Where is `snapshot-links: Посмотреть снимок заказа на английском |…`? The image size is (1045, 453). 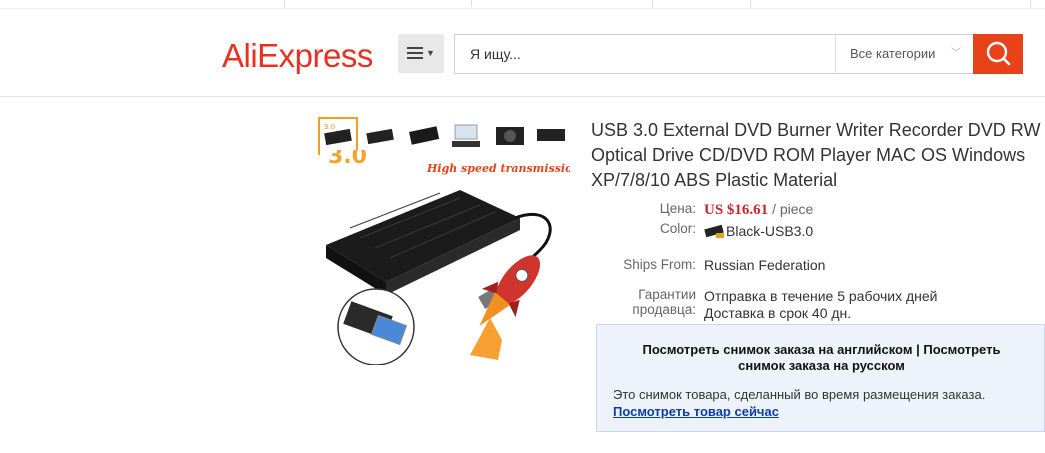
snapshot-links: Посмотреть снимок заказа на английском |… is located at coordinates (821, 358).